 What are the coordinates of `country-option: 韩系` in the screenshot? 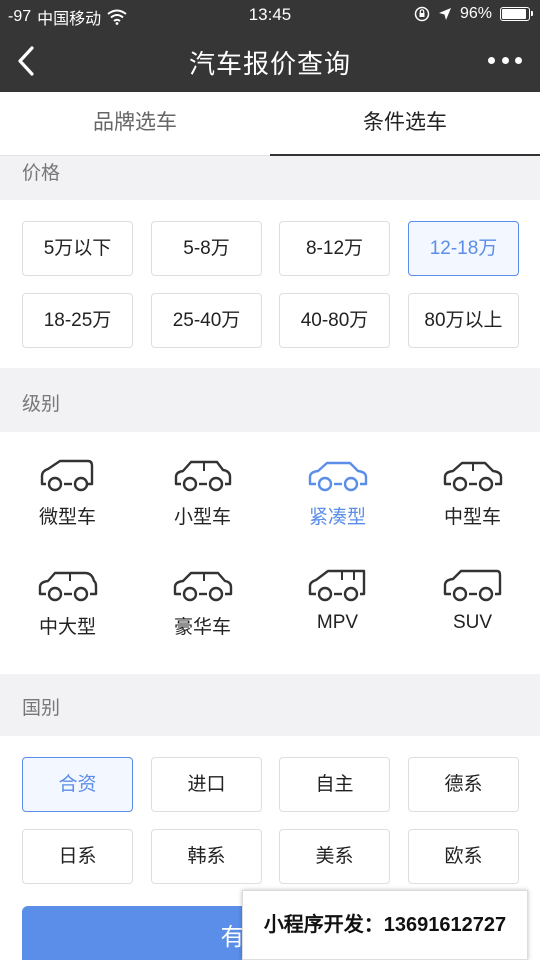 It's located at (206, 856).